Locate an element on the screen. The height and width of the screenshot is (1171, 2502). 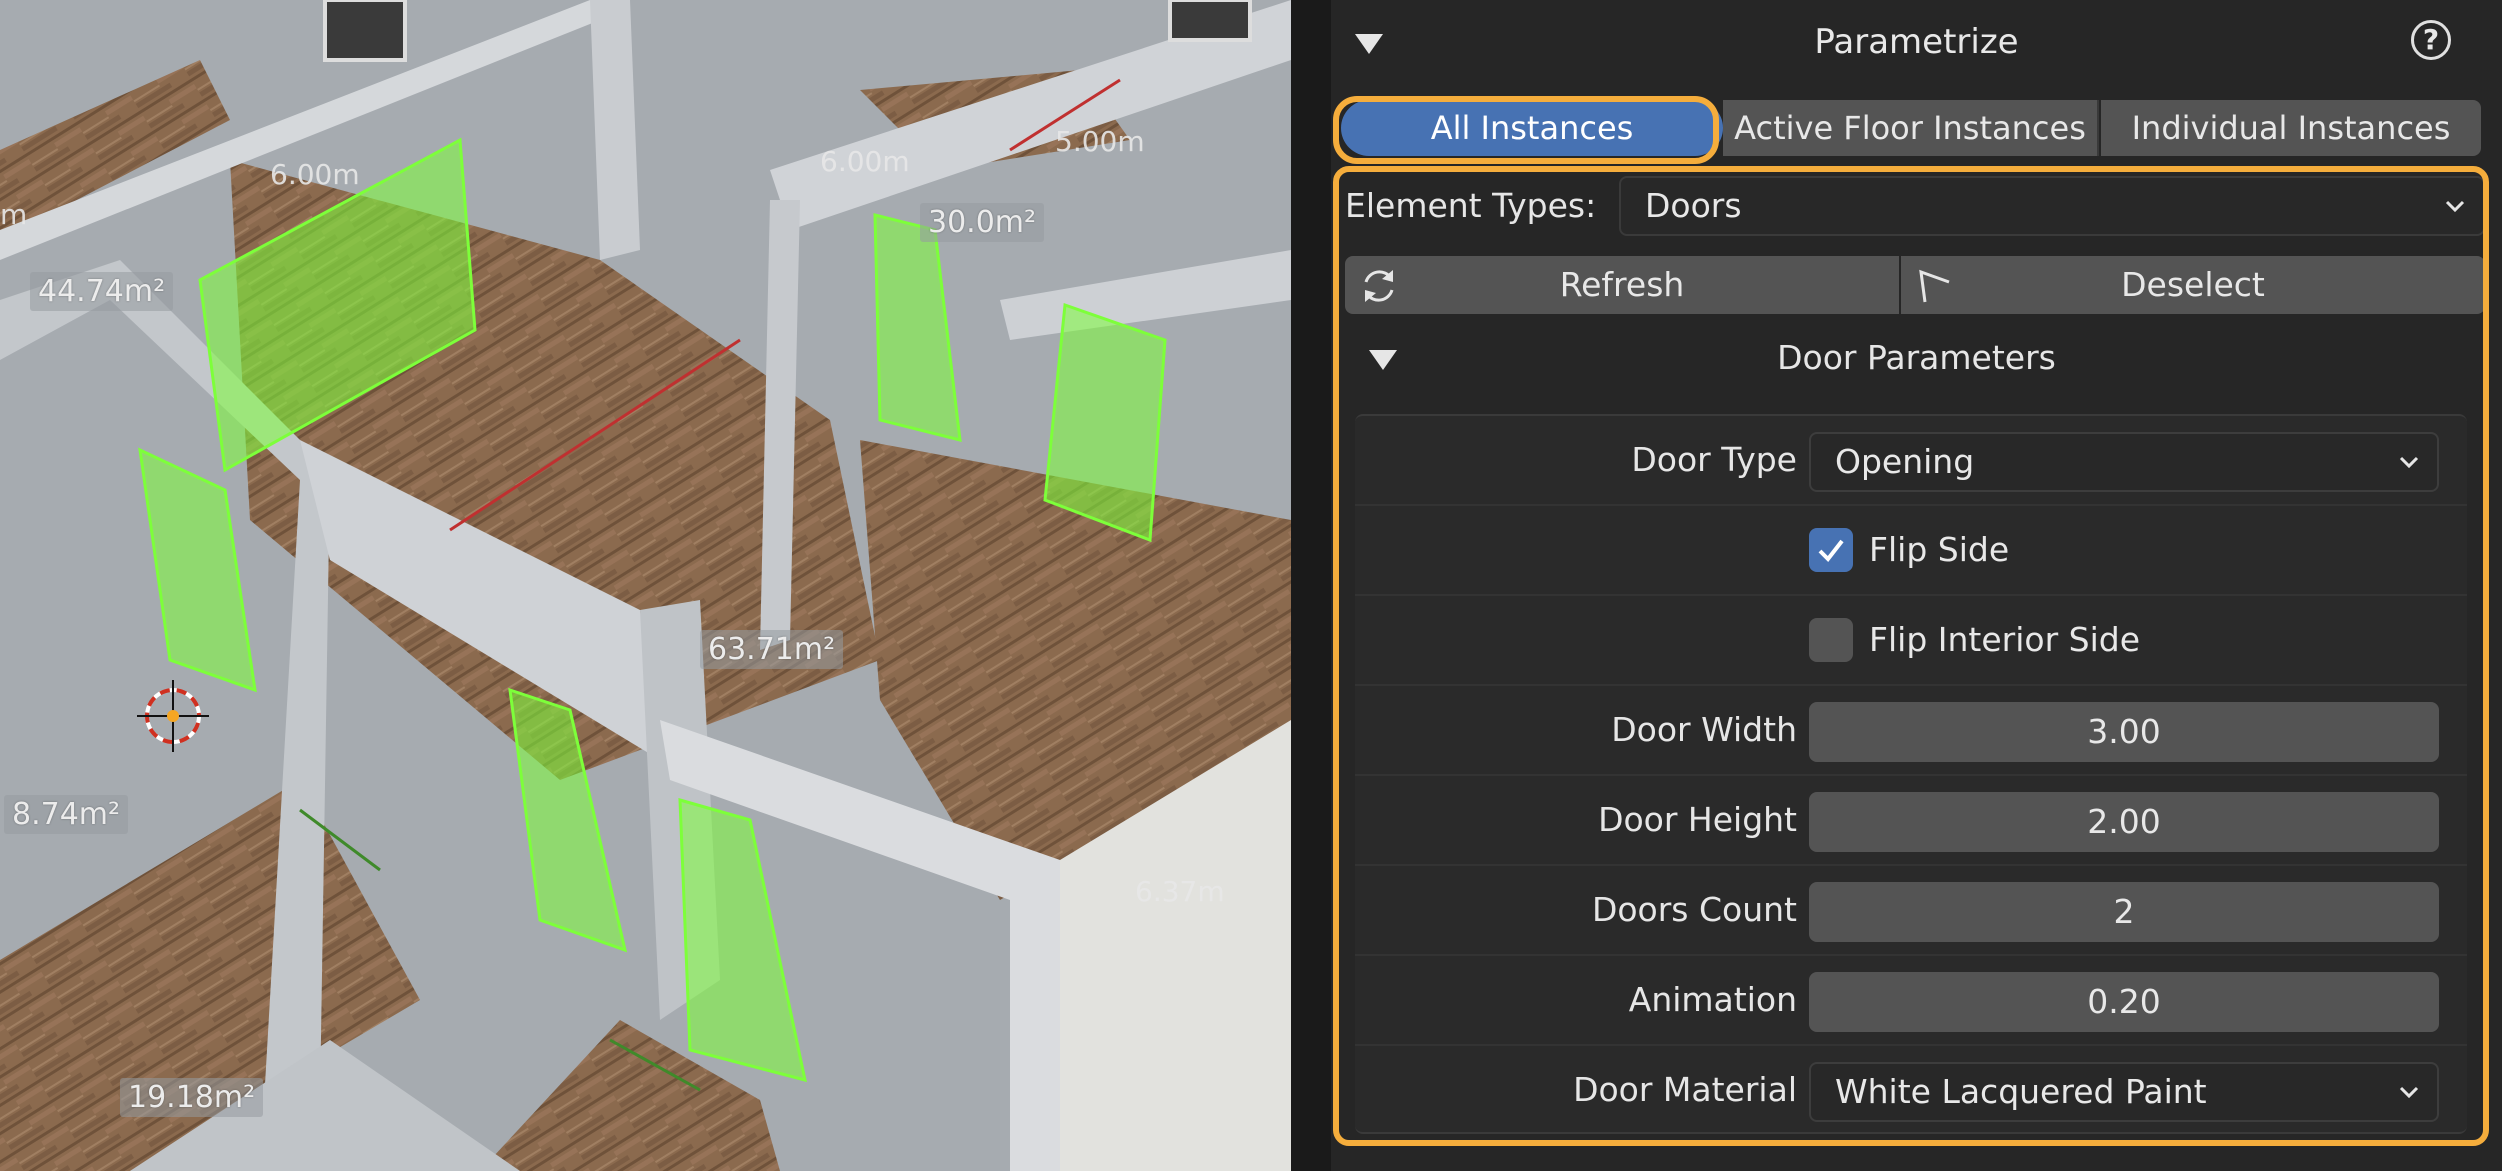
panel-header: Parametrize ? is located at coordinates (1916, 44).